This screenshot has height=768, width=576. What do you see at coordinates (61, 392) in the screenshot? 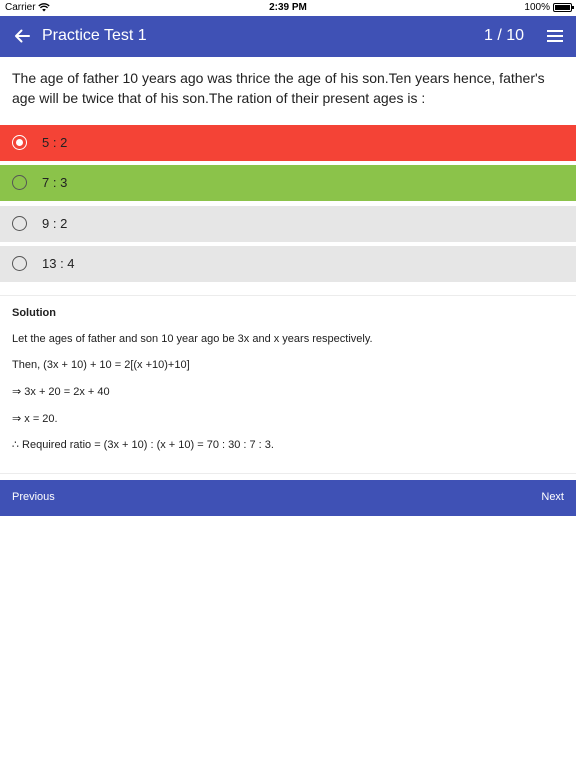
I see `solution-line: ⇒ 3x + 20 = 2x + 40` at bounding box center [61, 392].